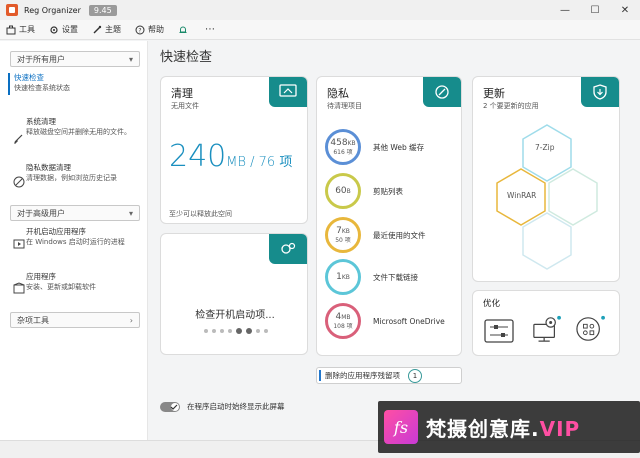 Image resolution: width=640 pixels, height=458 pixels. Describe the element at coordinates (573, 197) in the screenshot. I see `hex-empty-right` at that location.